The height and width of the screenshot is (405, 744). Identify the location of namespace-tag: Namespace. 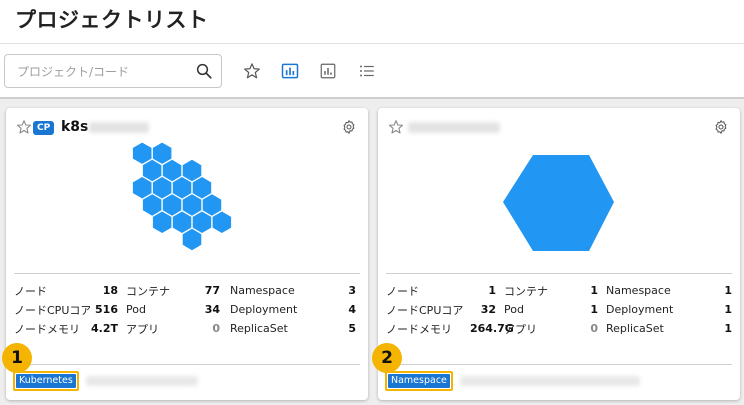
(419, 381).